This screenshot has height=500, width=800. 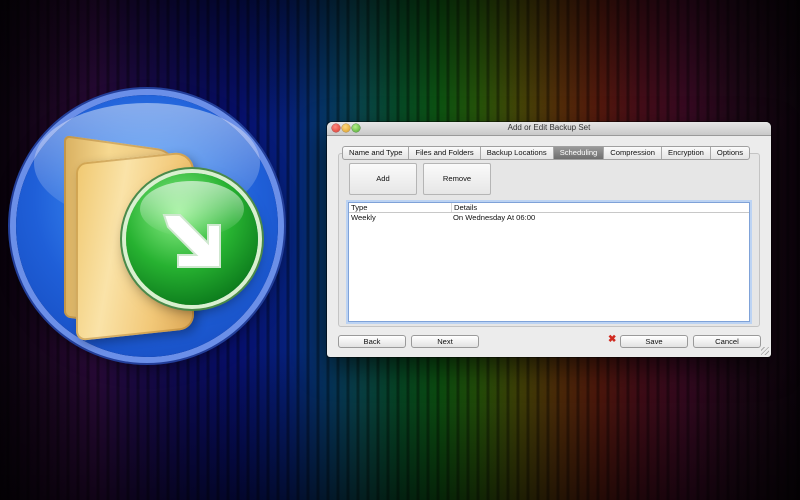 I want to click on red-x-icon: ✖, so click(x=612, y=339).